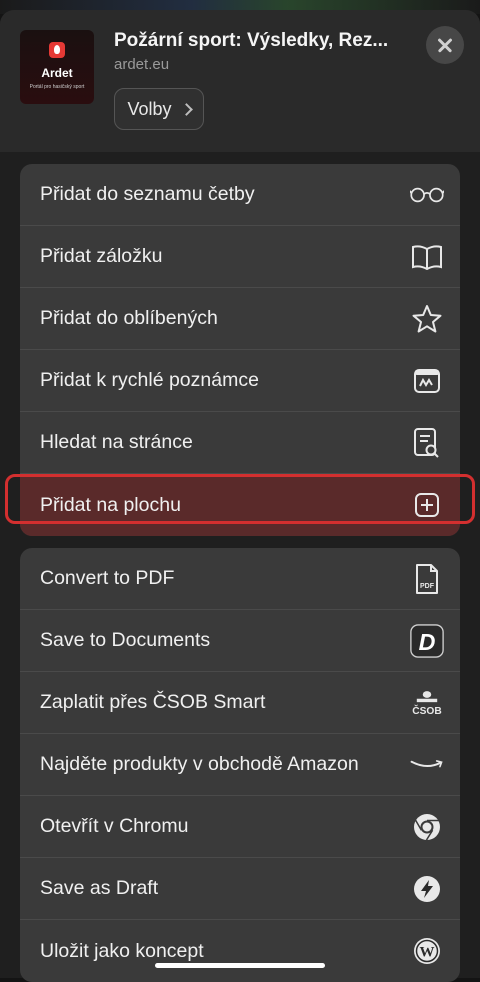 The width and height of the screenshot is (480, 982). Describe the element at coordinates (116, 442) in the screenshot. I see `action-label: Hledat na stránce` at that location.